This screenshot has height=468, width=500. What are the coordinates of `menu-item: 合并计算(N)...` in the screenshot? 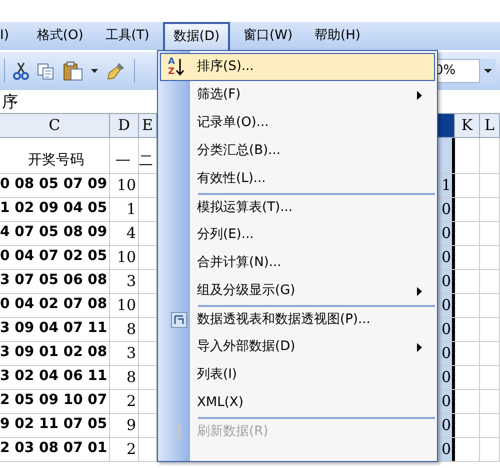 It's located at (297, 263).